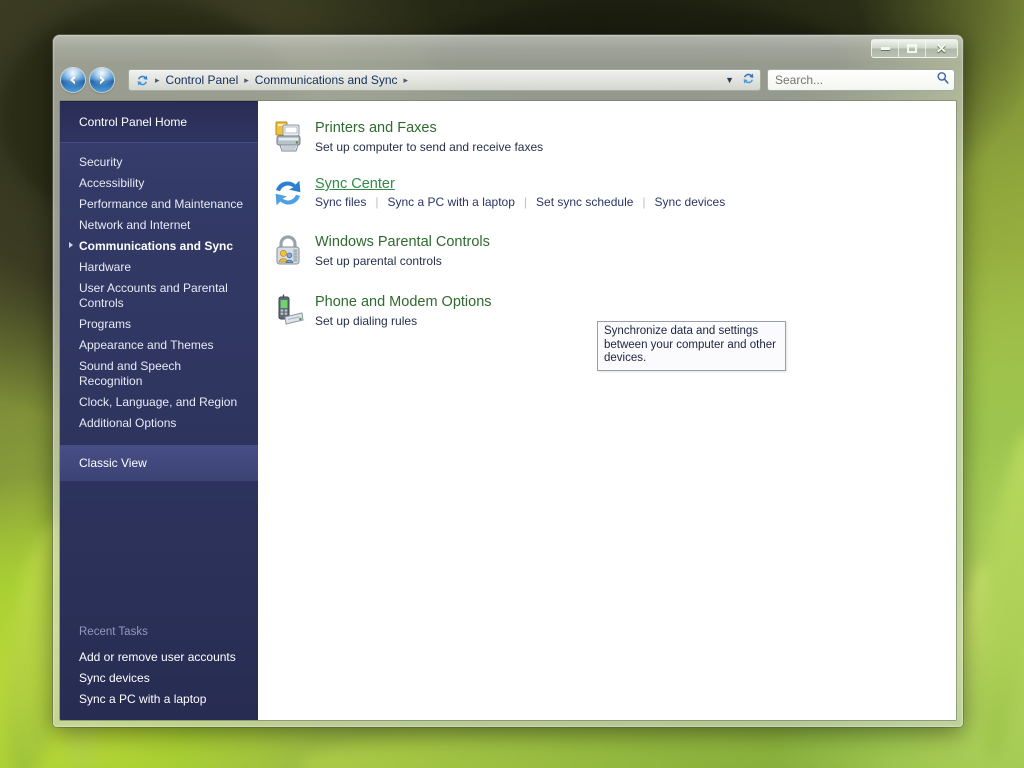 This screenshot has width=1024, height=768. I want to click on sidebar-item-user-accounts-and-parental-controls: User Accounts and Parental Controls, so click(159, 296).